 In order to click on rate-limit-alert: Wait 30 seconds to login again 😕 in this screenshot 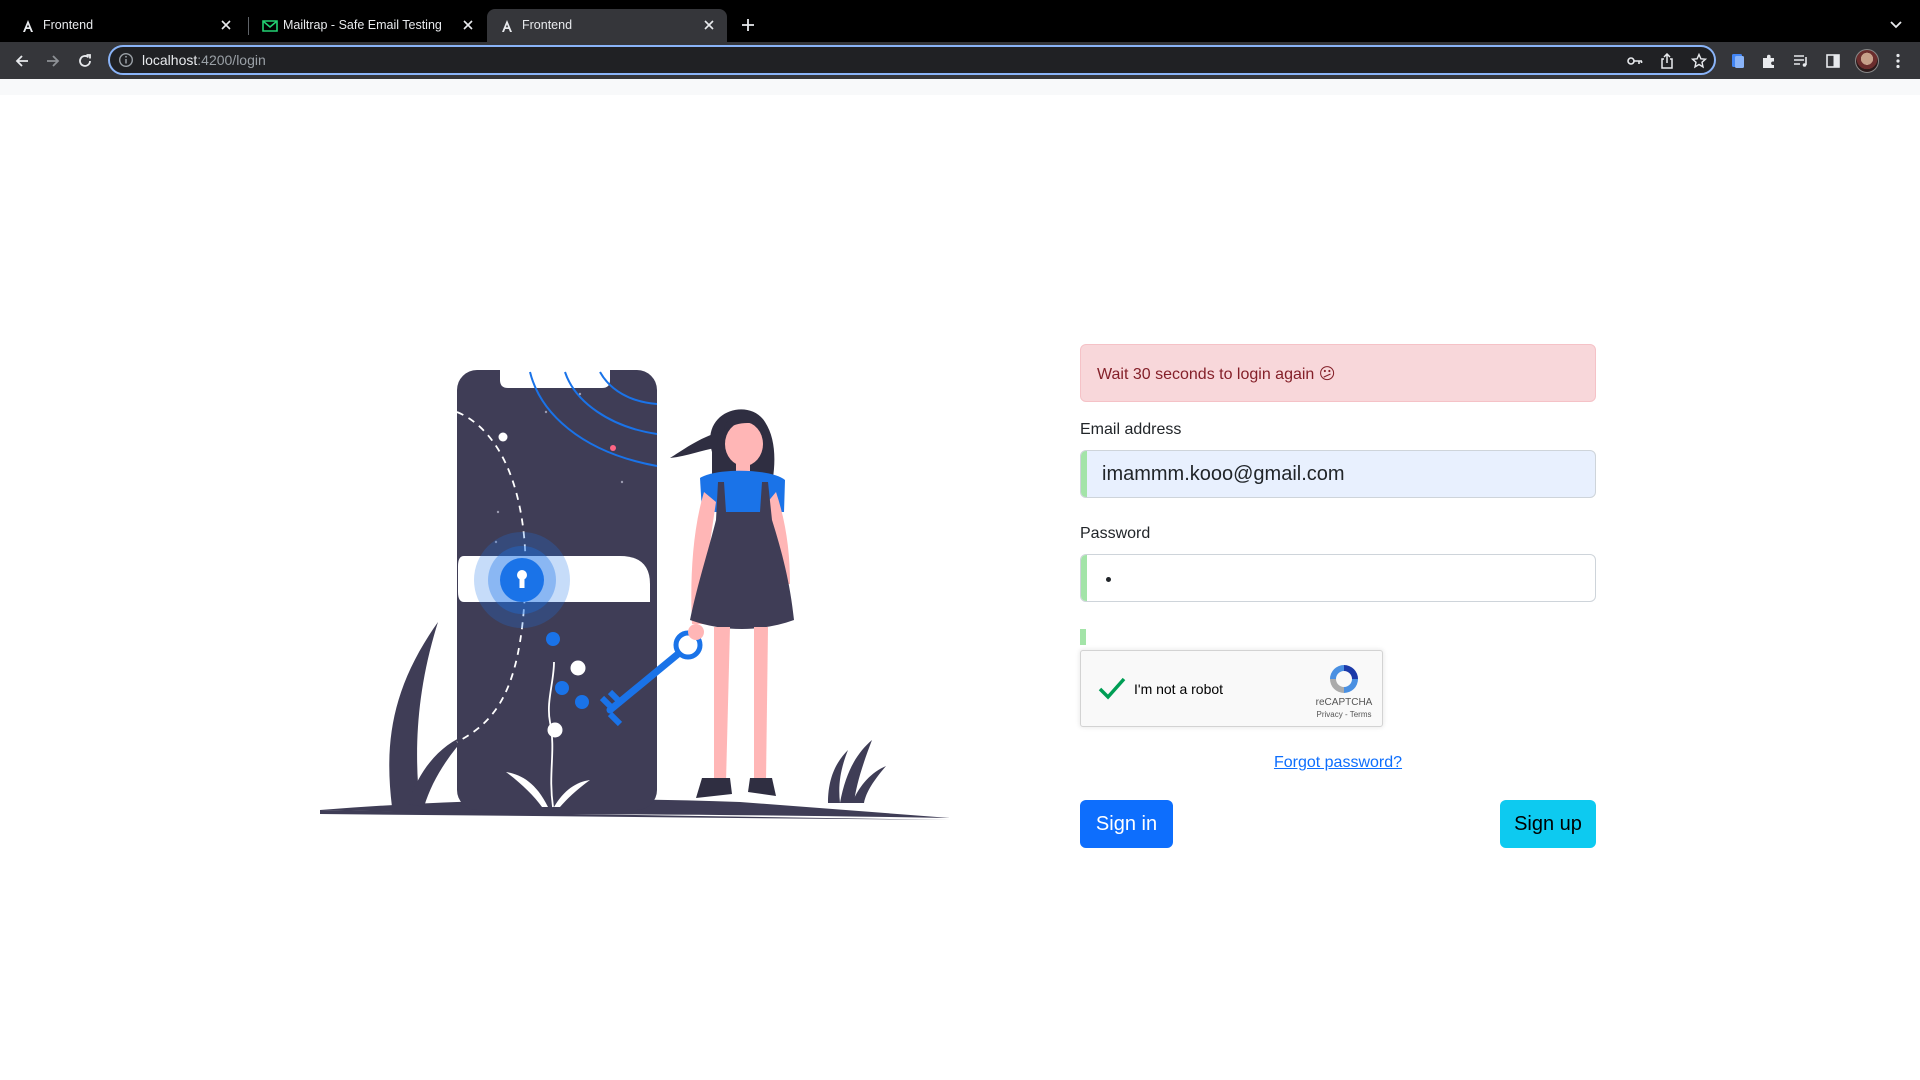, I will do `click(1338, 373)`.